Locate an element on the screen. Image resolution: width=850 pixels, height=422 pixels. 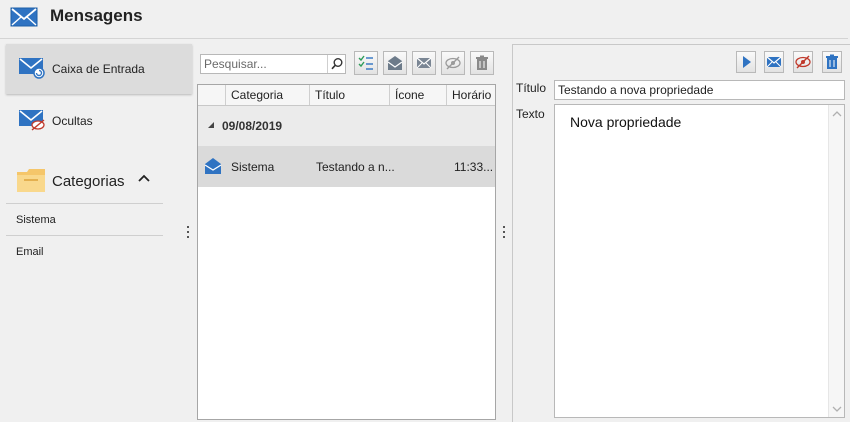
category-label: Sistema is located at coordinates (36, 220).